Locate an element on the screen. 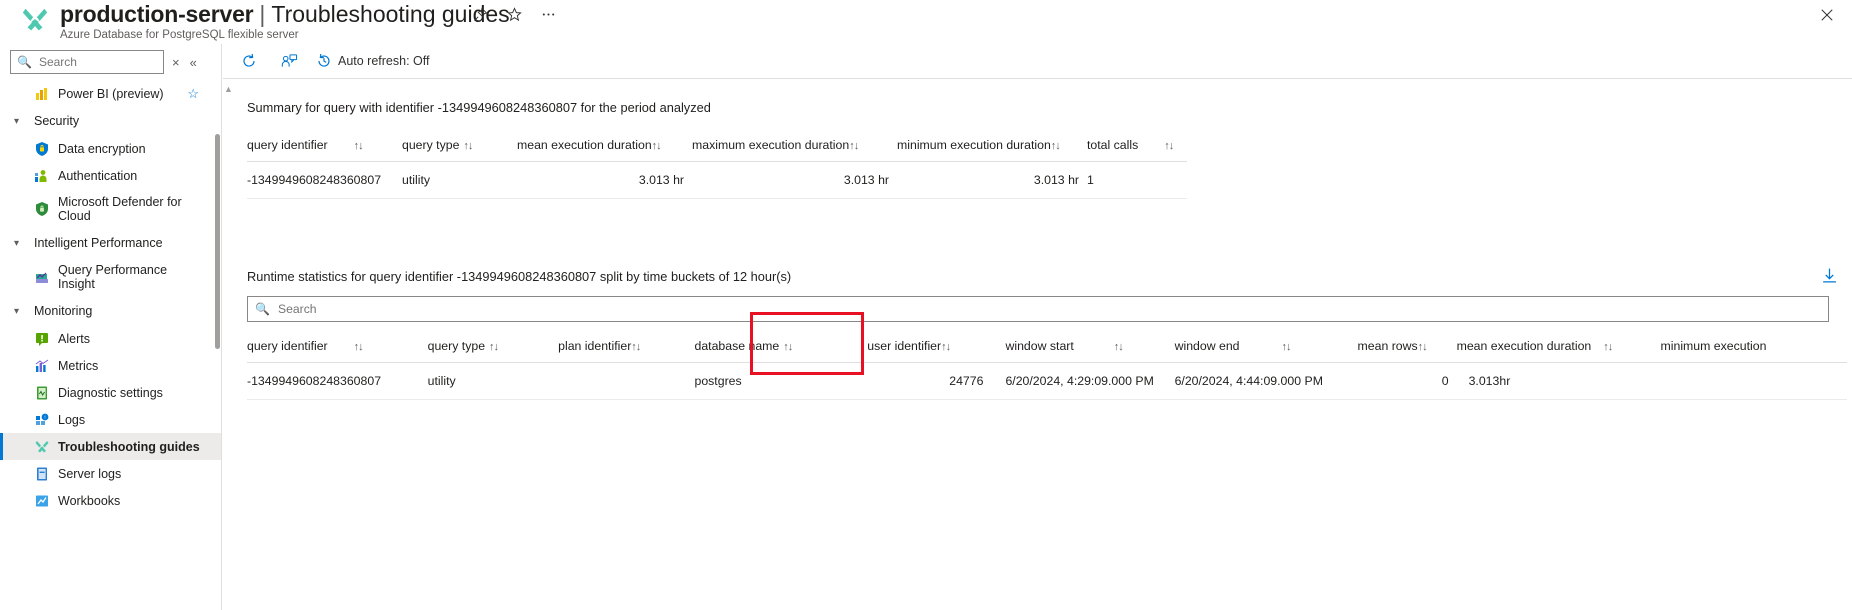 The height and width of the screenshot is (610, 1852). sidebar-item-logs: ! Logs is located at coordinates (110, 419).